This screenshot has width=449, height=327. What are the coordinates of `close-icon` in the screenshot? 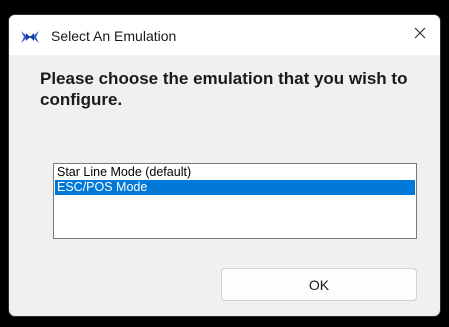 It's located at (420, 35).